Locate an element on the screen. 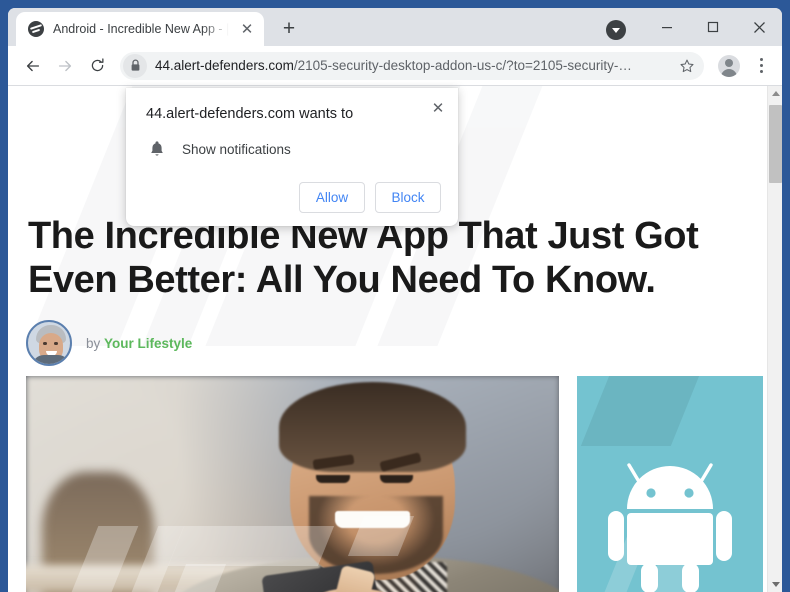 The width and height of the screenshot is (790, 592). bell-icon is located at coordinates (157, 149).